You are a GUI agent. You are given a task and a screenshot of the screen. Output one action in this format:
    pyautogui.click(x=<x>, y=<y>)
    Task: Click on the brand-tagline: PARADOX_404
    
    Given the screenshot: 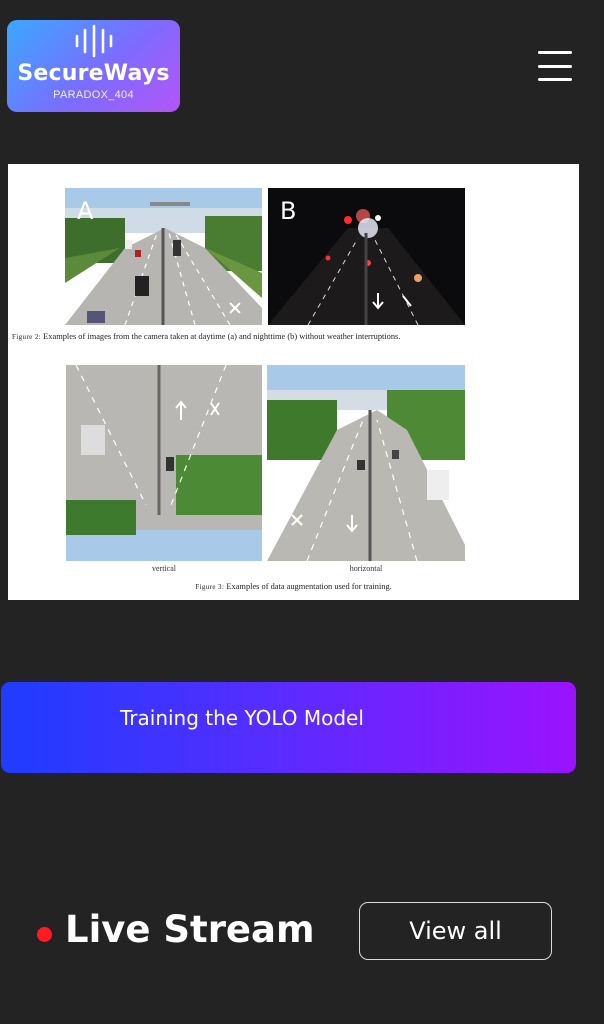 What is the action you would take?
    pyautogui.click(x=93, y=95)
    